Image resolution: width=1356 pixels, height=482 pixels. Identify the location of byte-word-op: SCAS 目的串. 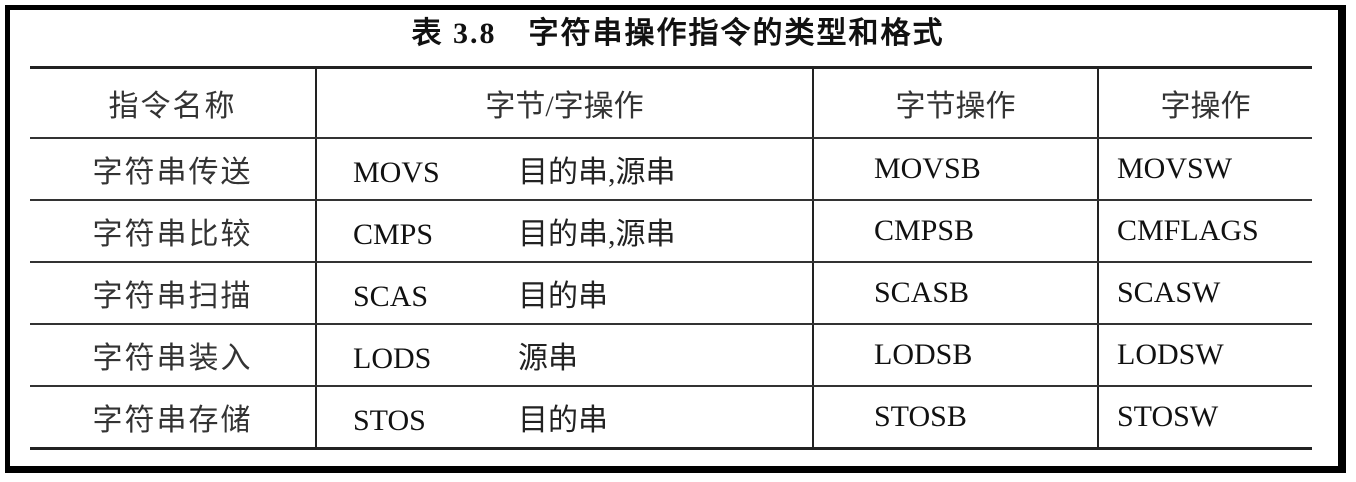
(564, 293).